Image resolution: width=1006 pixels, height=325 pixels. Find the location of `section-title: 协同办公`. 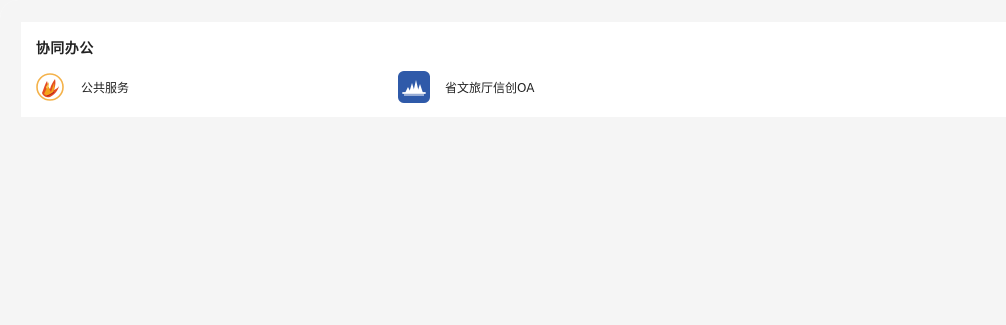

section-title: 协同办公 is located at coordinates (65, 49).